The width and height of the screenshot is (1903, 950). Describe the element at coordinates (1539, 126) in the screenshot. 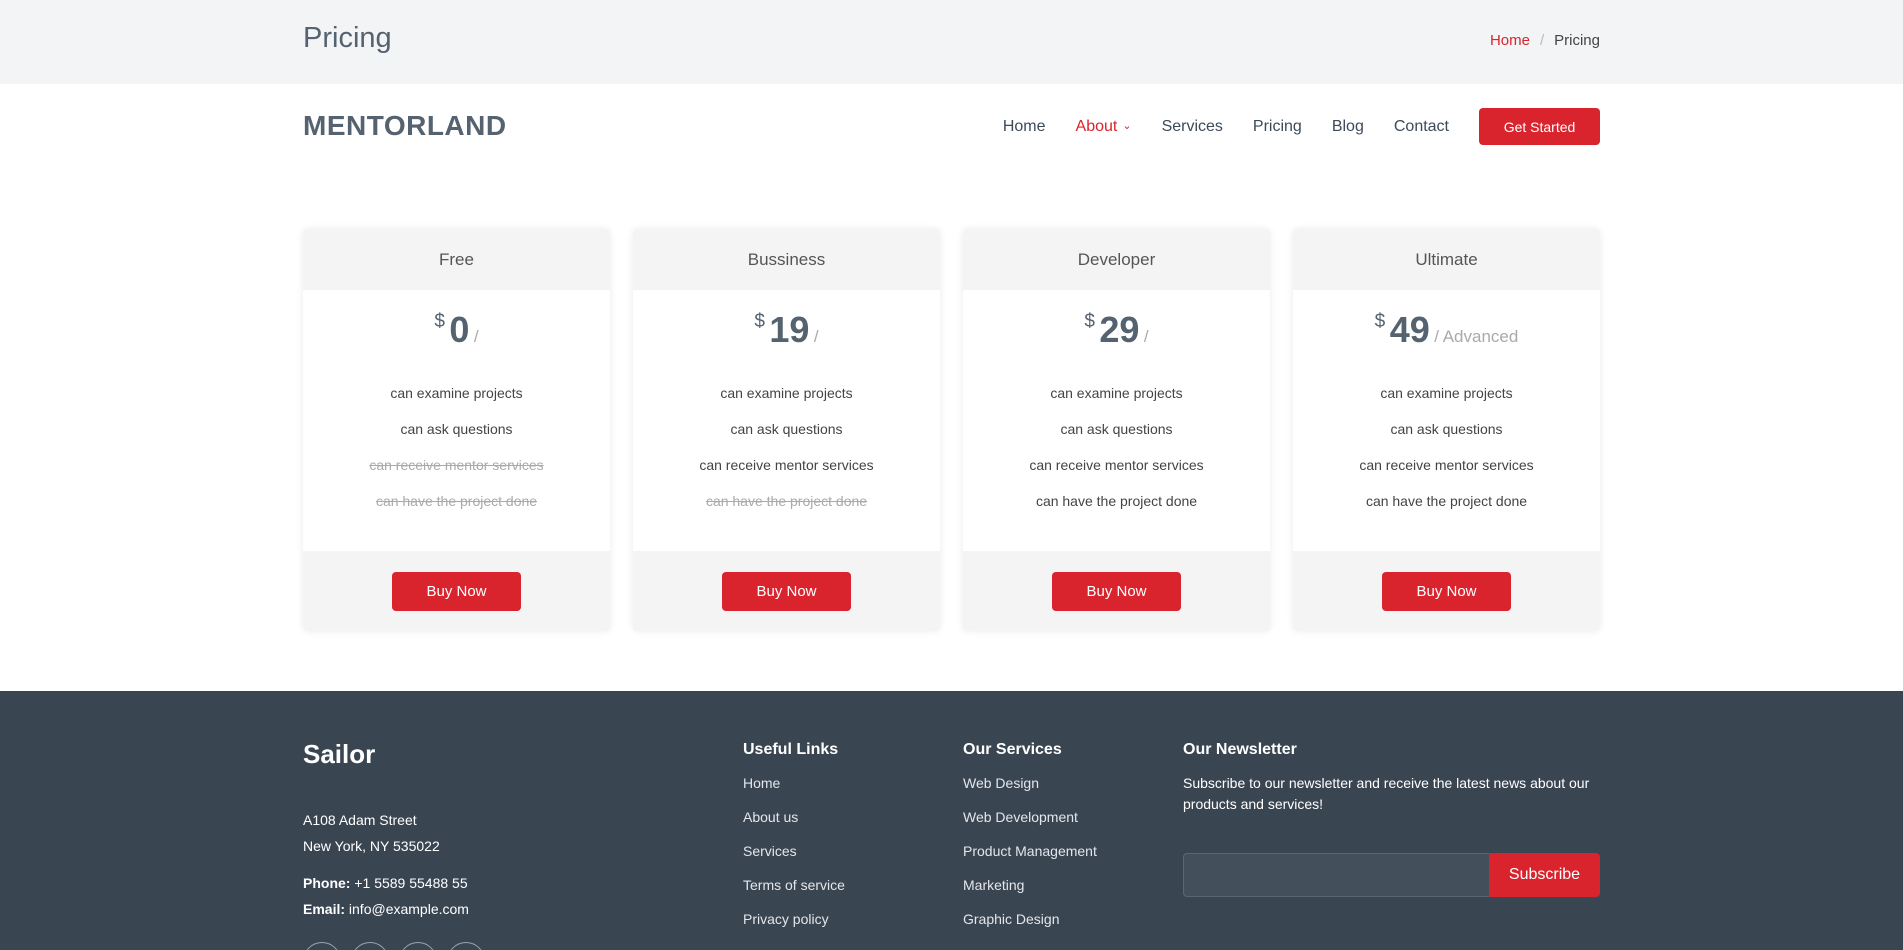

I see `get-started-button: Get Started` at that location.